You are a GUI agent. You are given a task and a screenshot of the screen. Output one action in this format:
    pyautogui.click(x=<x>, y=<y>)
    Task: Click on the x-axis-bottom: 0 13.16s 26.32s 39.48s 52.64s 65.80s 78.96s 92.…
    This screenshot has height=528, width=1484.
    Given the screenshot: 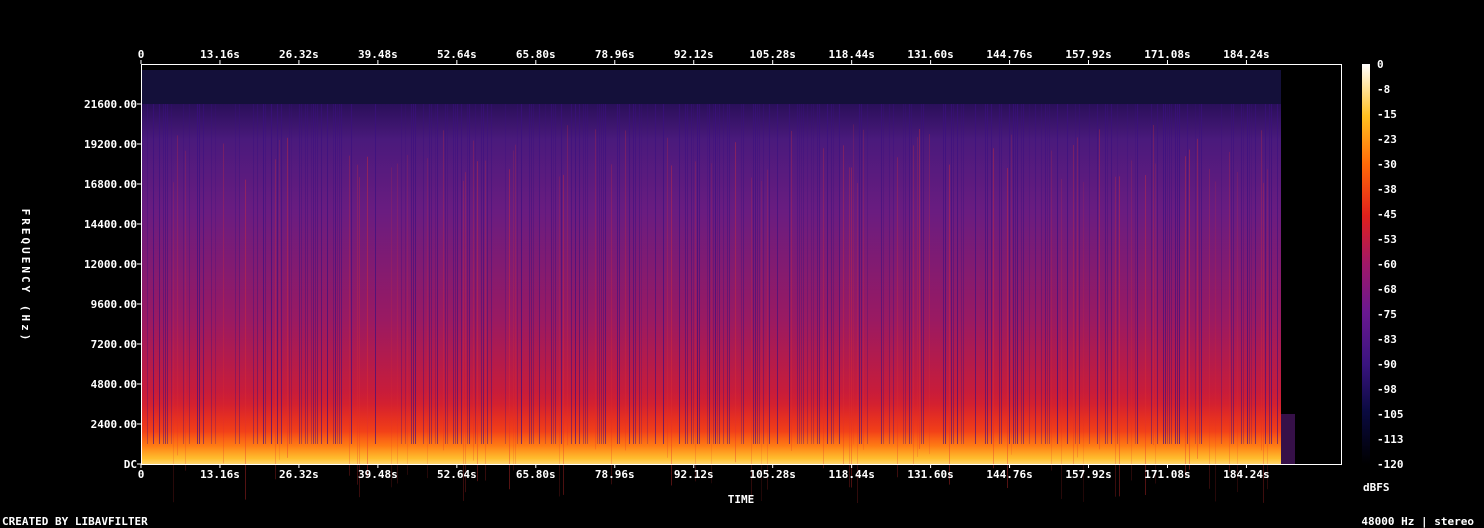 What is the action you would take?
    pyautogui.click(x=704, y=472)
    